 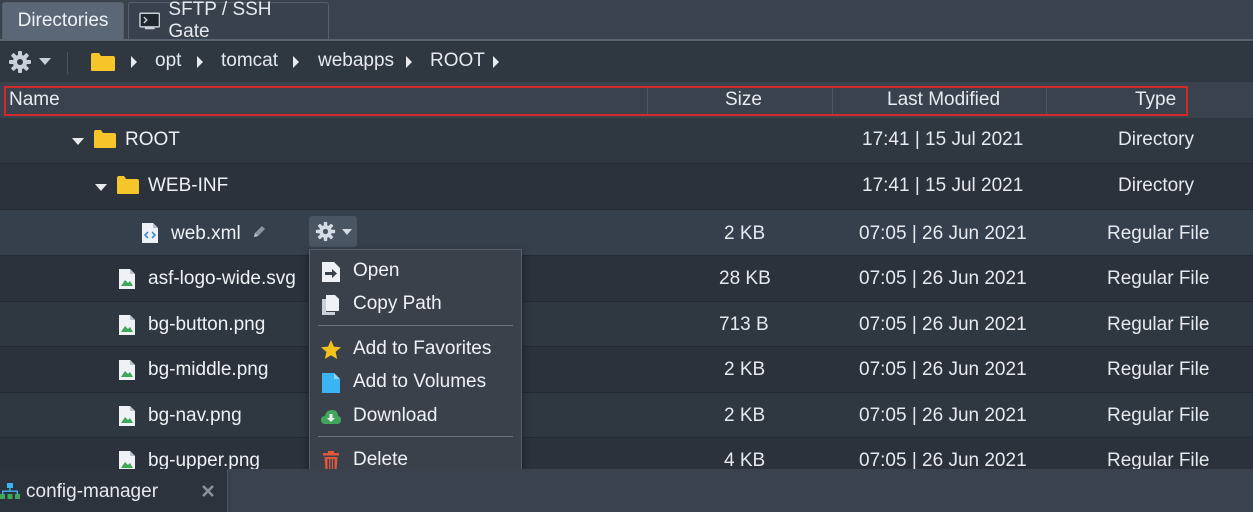 What do you see at coordinates (626, 21) in the screenshot?
I see `tab-bar: Directories SFTP / SSH Gate` at bounding box center [626, 21].